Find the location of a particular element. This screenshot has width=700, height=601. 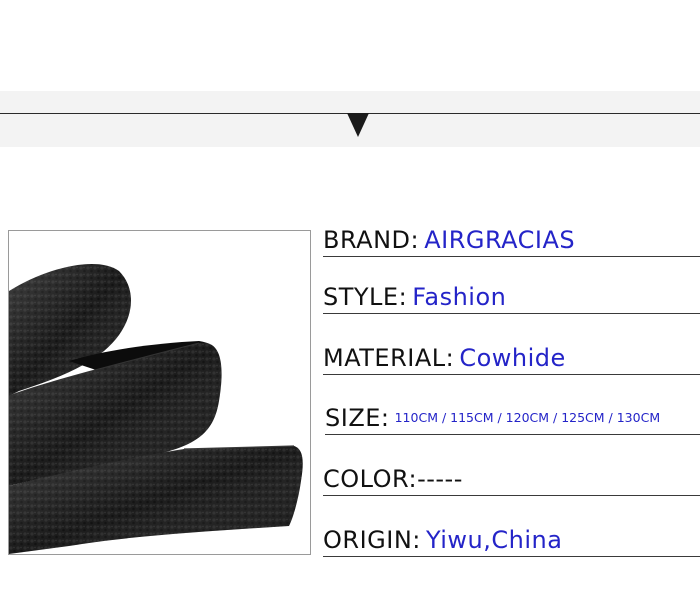

material-label: MATERIAL: is located at coordinates (389, 358).